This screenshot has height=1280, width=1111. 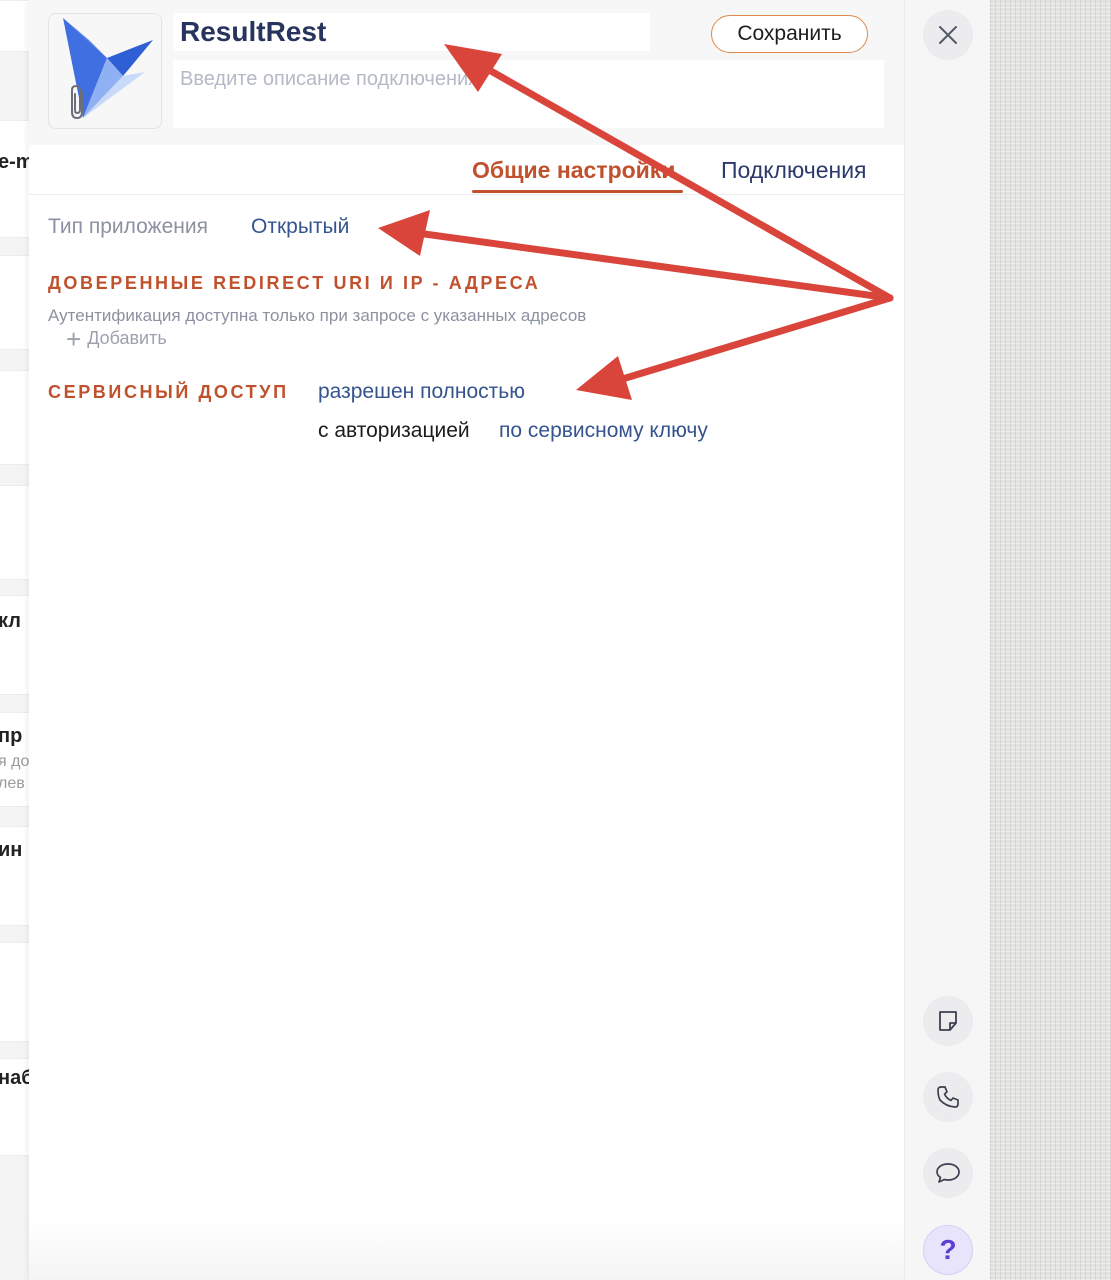 I want to click on trusted-addresses-title: ДОВЕРЕННЫЕ REDIRECT URI И IP - АДРЕСА, so click(x=294, y=283).